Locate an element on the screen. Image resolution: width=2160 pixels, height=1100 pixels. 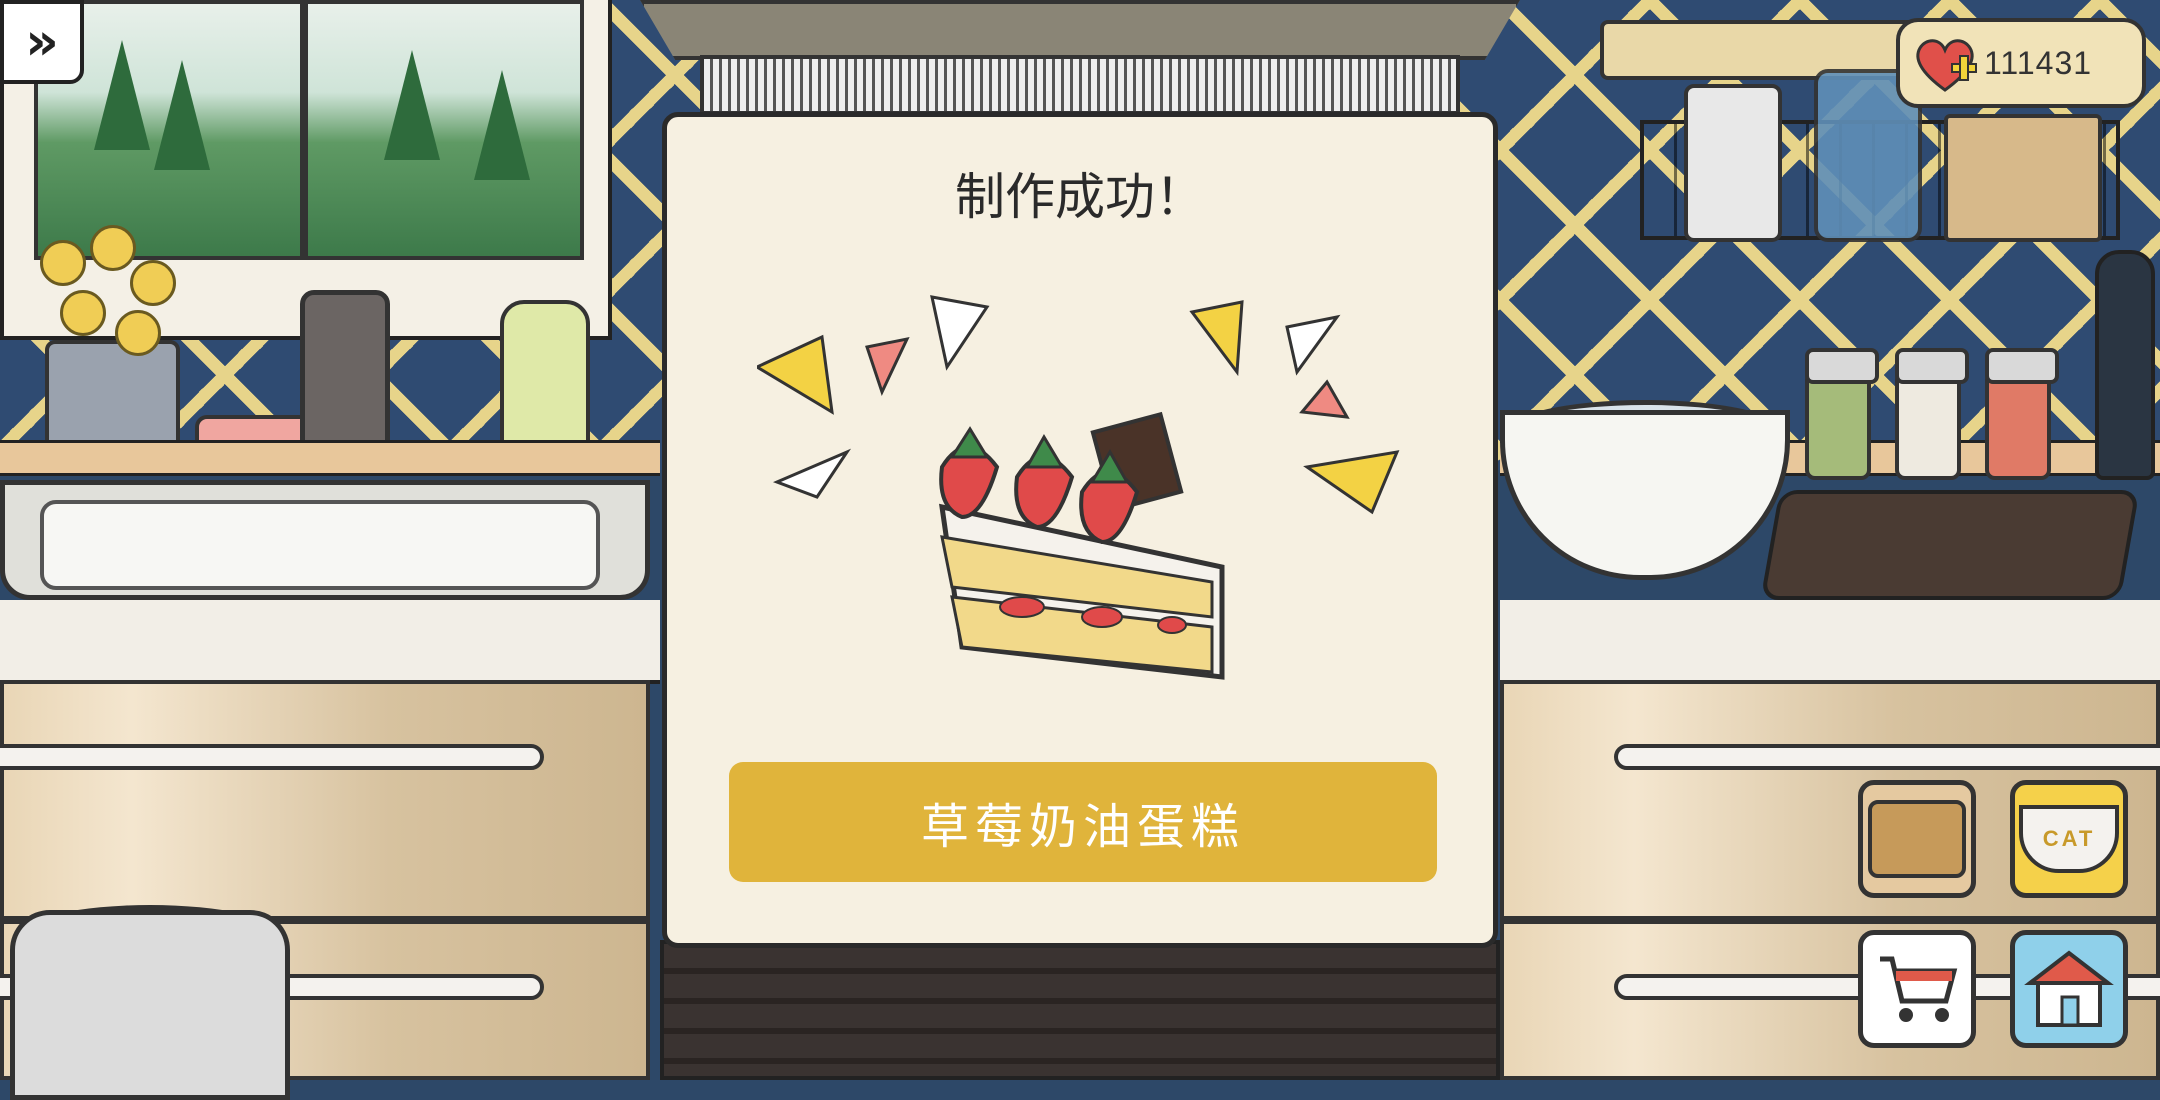
recipe-box-button is located at coordinates (1917, 839).